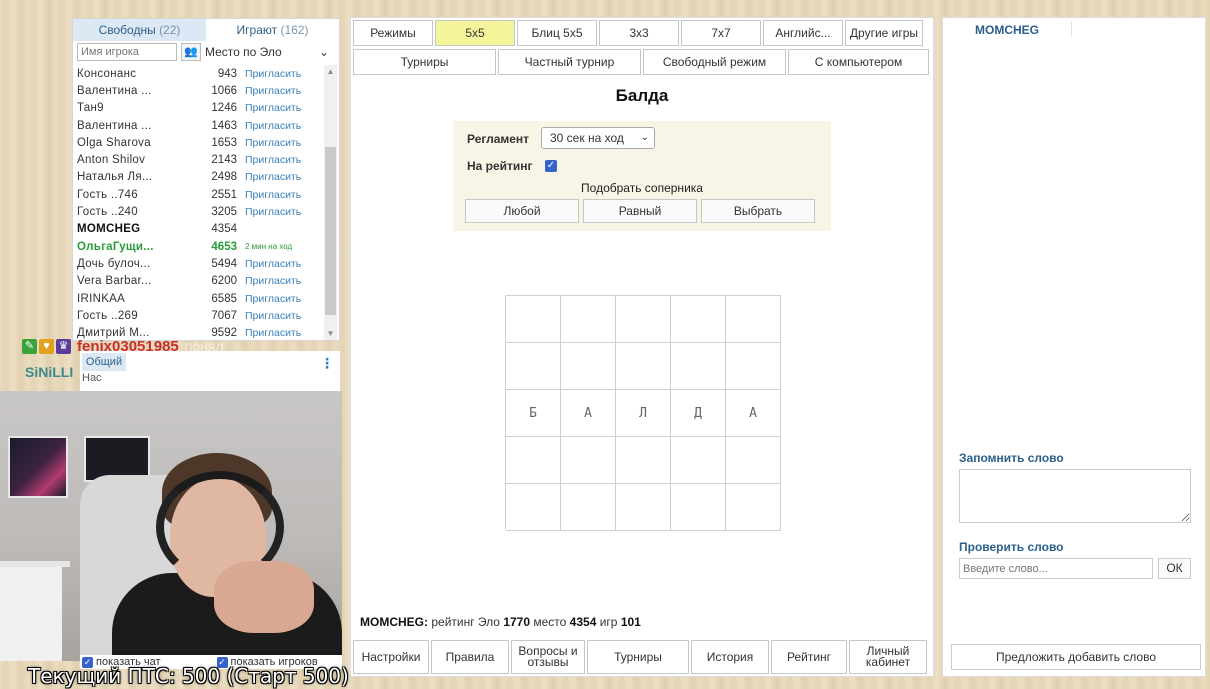 This screenshot has width=1210, height=689. What do you see at coordinates (191, 52) in the screenshot?
I see `group-icon: 👥` at bounding box center [191, 52].